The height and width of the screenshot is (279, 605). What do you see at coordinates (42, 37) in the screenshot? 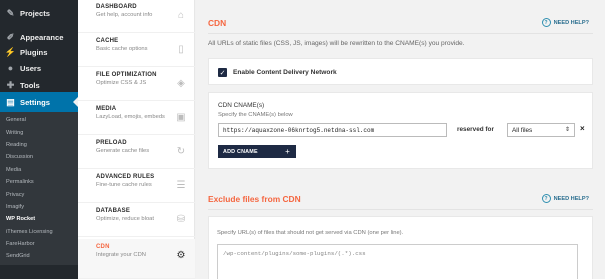
I see `wp-menu-label: Appearance` at bounding box center [42, 37].